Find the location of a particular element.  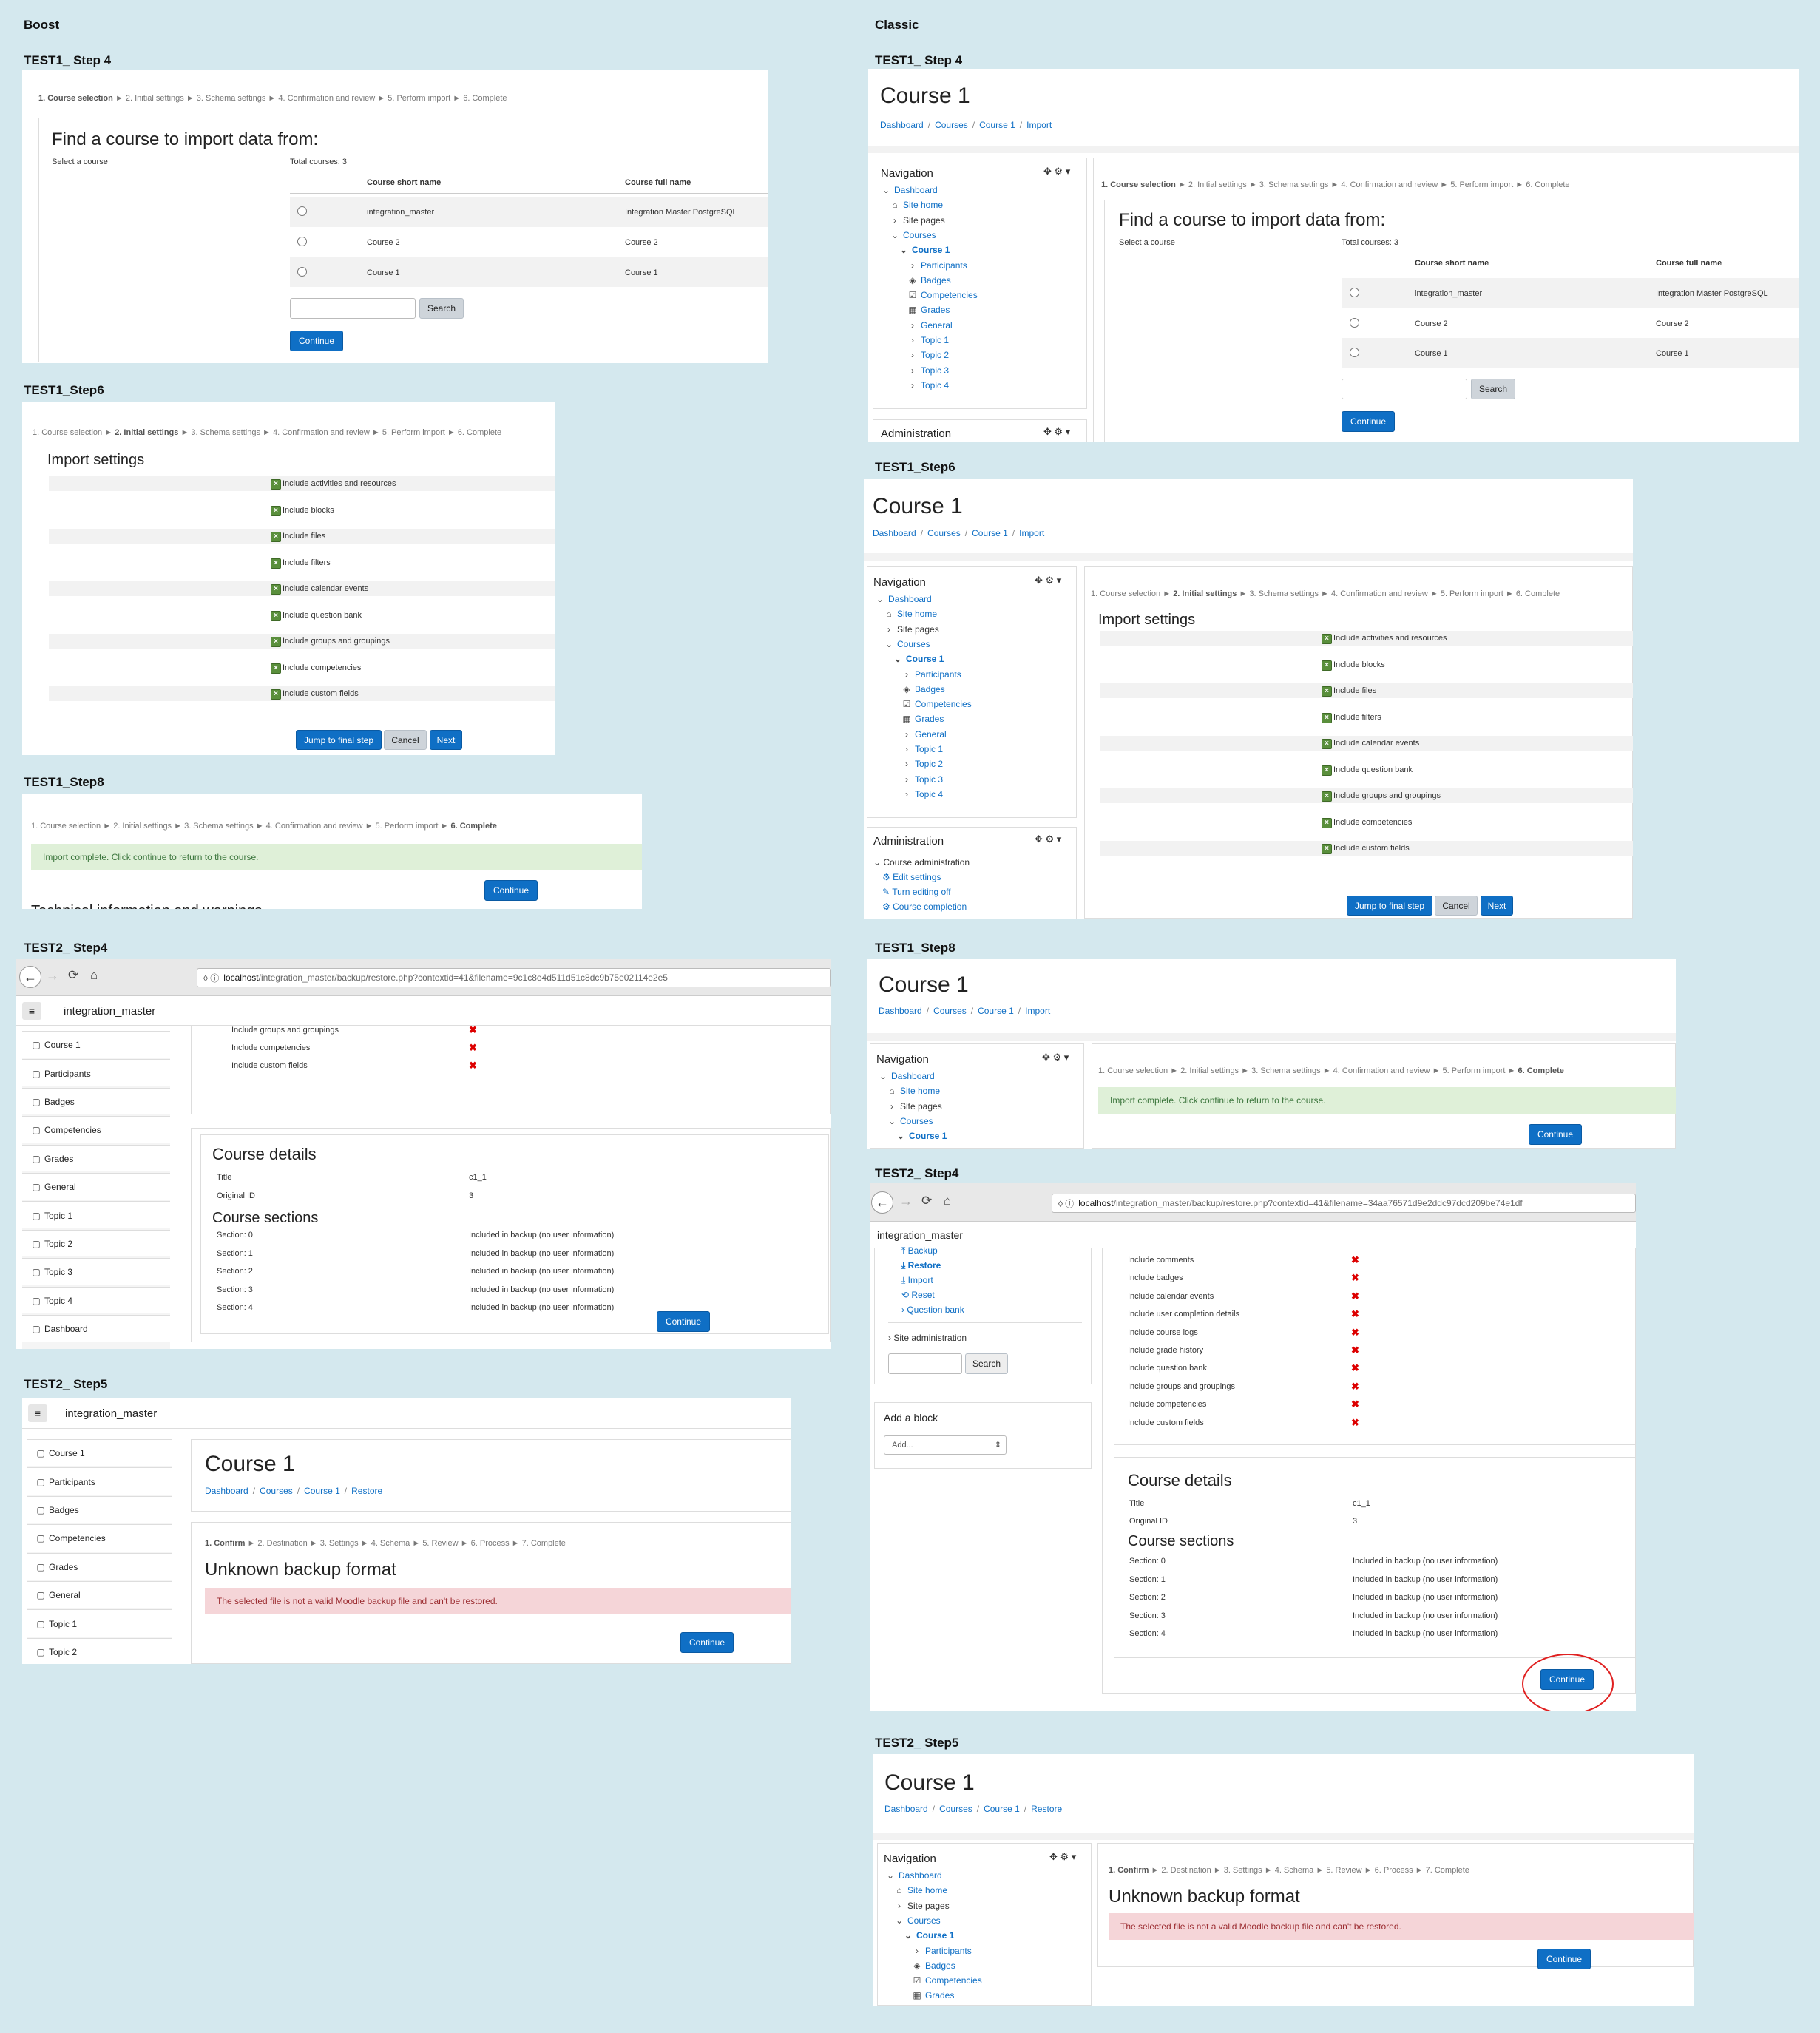

reload-icon: ⟳ is located at coordinates (927, 1201).